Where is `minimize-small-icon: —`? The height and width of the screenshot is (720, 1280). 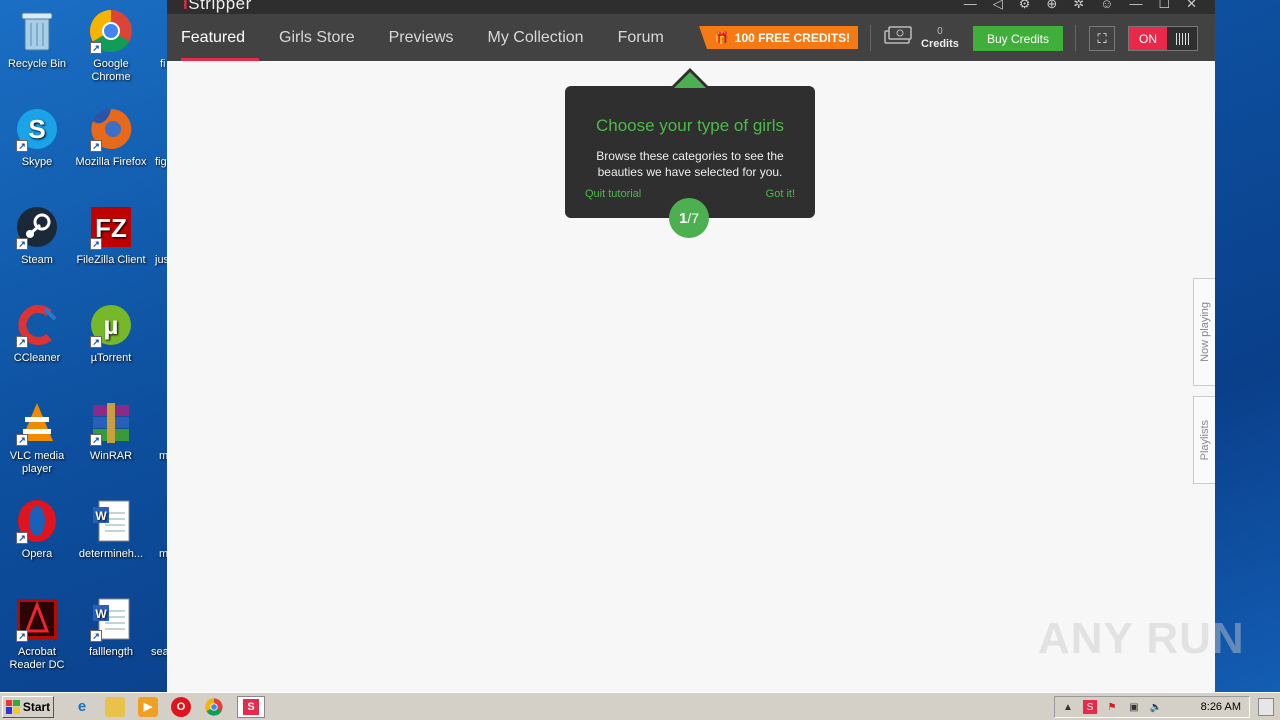 minimize-small-icon: — is located at coordinates (970, 6).